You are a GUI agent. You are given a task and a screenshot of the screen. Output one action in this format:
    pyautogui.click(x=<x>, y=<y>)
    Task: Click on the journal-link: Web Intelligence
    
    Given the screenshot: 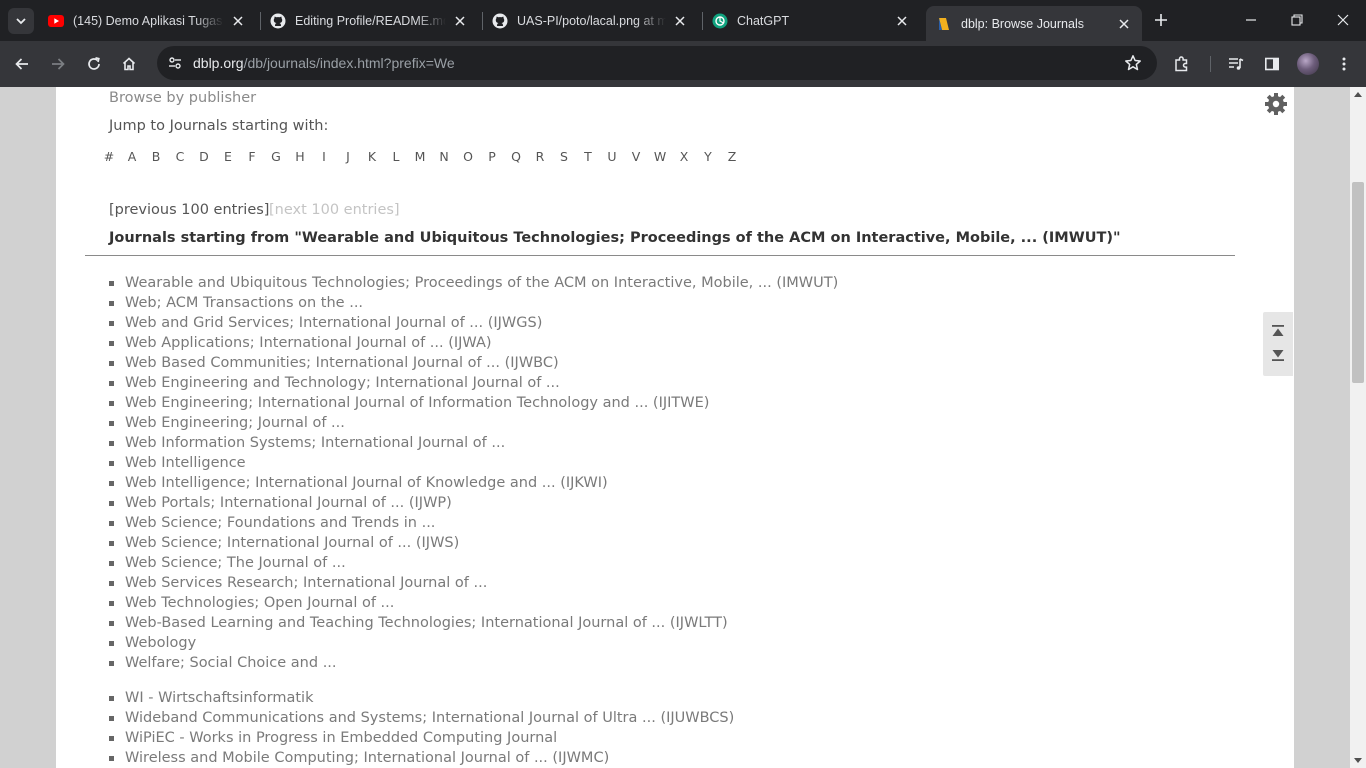 What is the action you would take?
    pyautogui.click(x=185, y=463)
    